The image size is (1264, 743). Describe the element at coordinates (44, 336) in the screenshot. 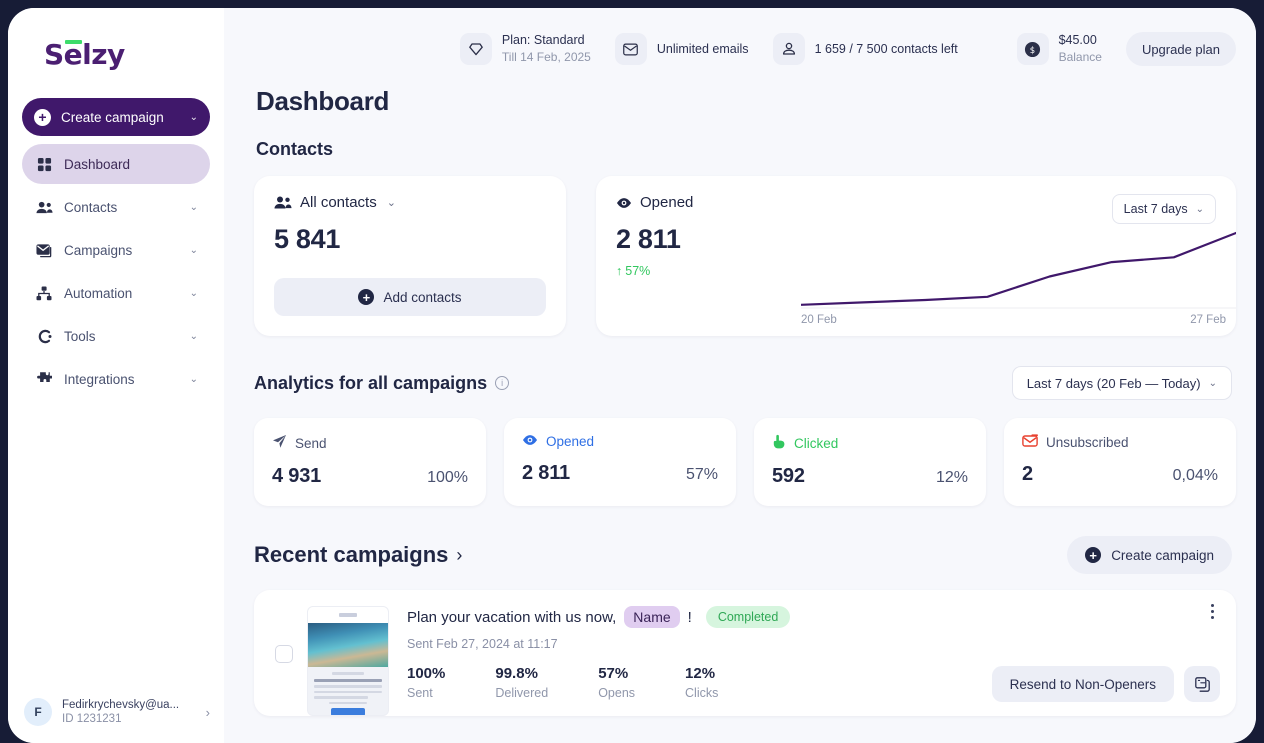

I see `wrench-icon` at that location.